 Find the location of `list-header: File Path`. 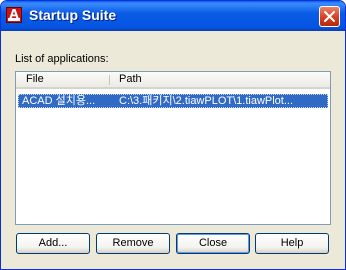

list-header: File Path is located at coordinates (173, 80).